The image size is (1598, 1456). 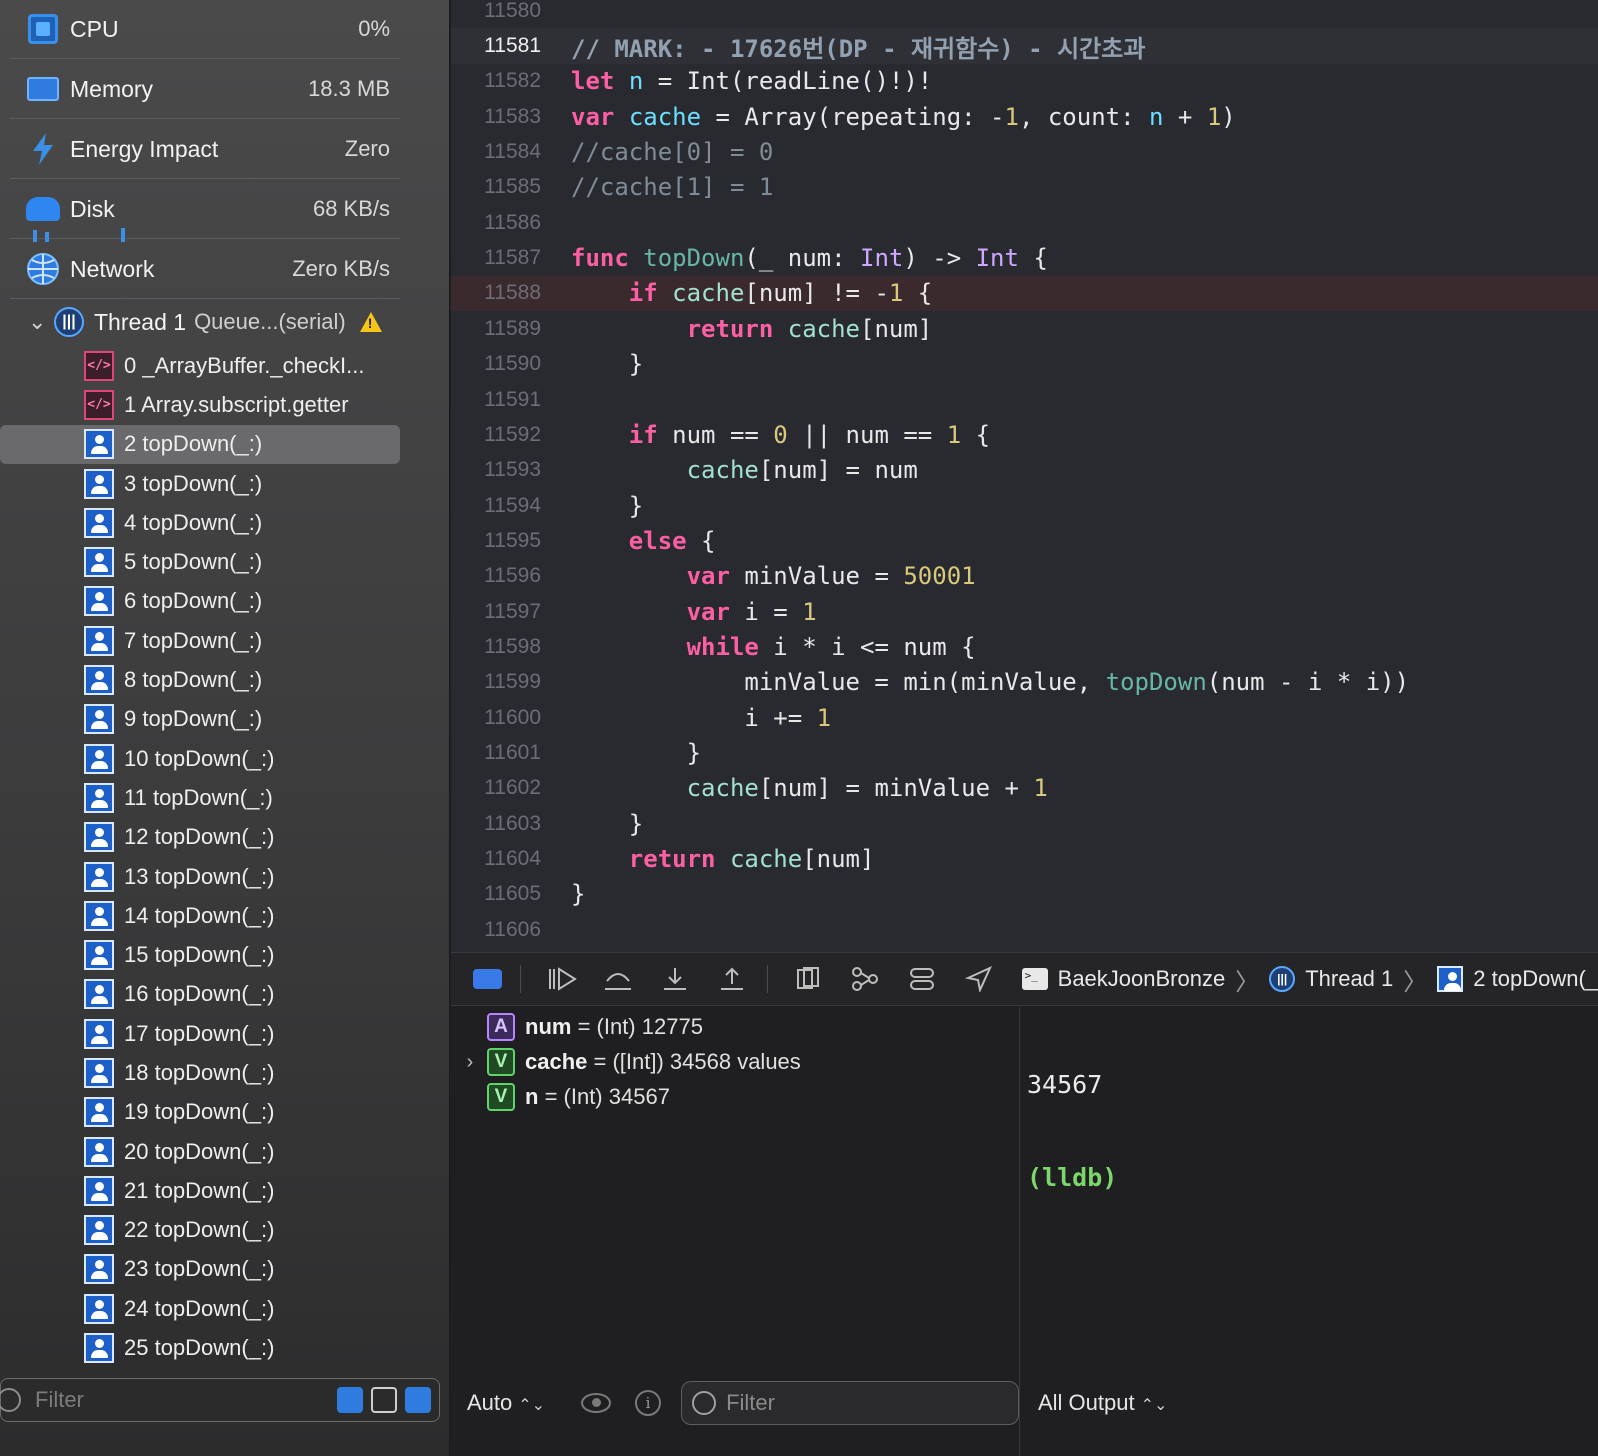 What do you see at coordinates (496, 46) in the screenshot?
I see `line-number: 11581` at bounding box center [496, 46].